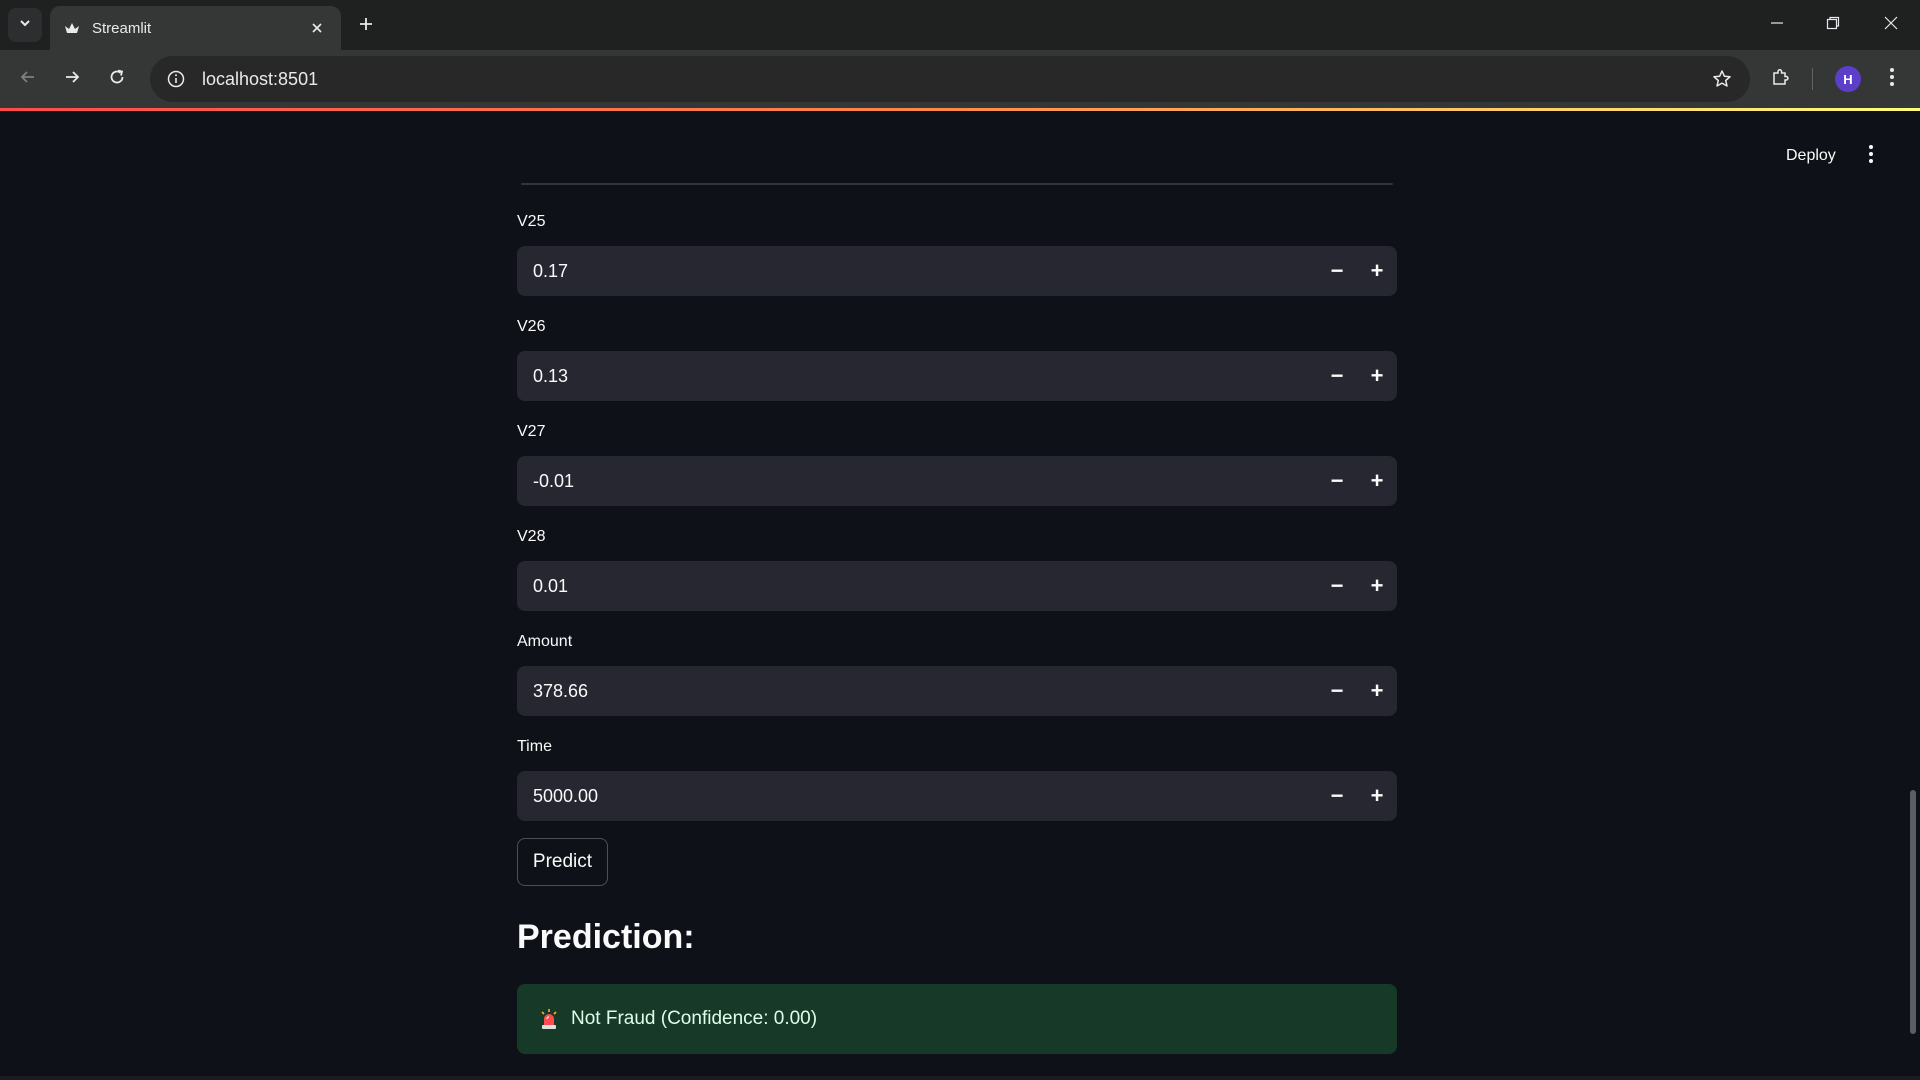 This screenshot has width=1920, height=1080. I want to click on number-input-box: 0.13 − +, so click(957, 376).